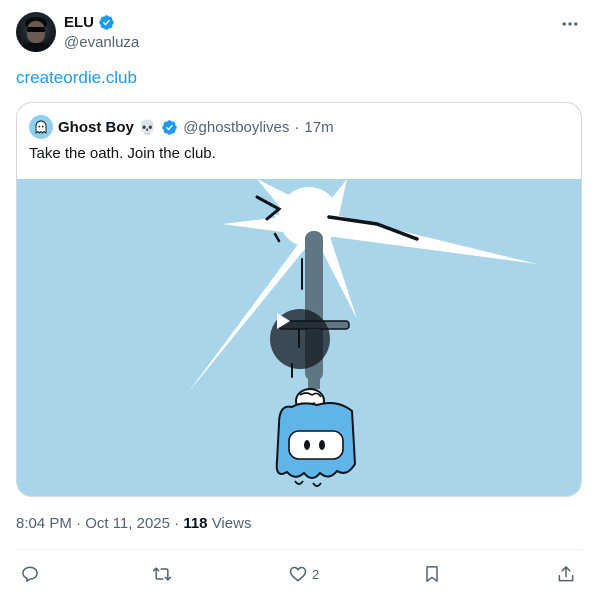  I want to click on action-bar: 2, so click(299, 574).